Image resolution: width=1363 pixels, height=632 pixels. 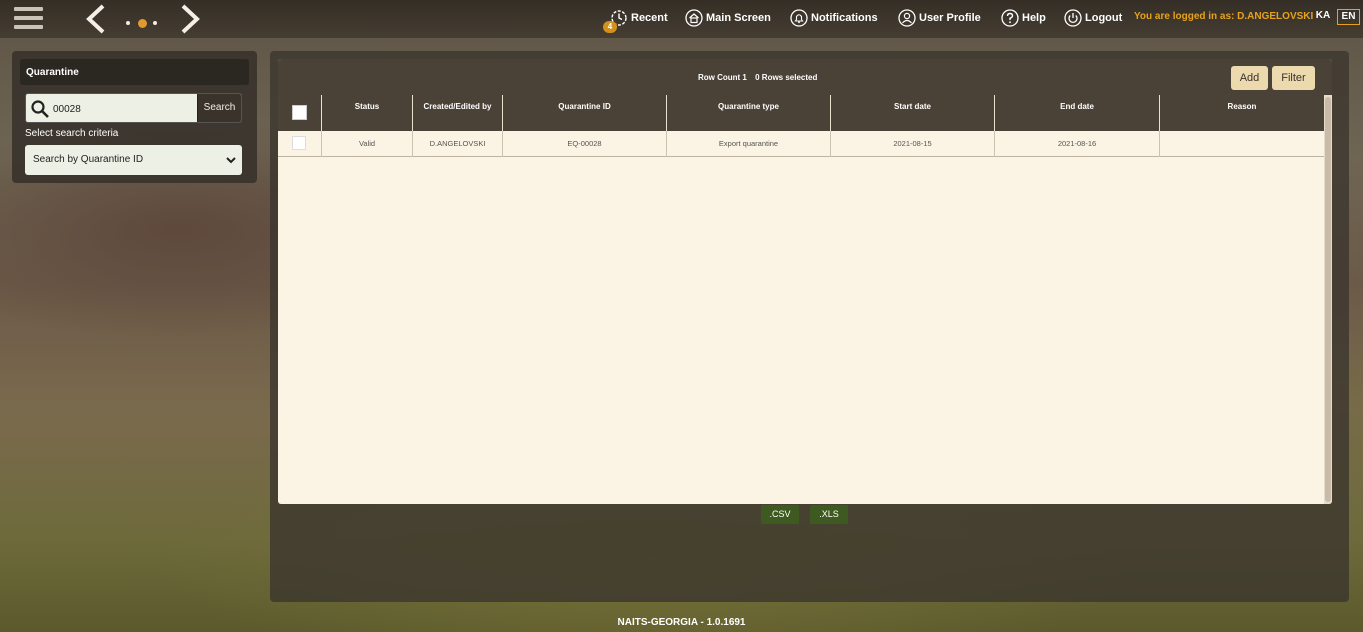 I want to click on cell-end-date: 2021-08-16, so click(x=1077, y=144).